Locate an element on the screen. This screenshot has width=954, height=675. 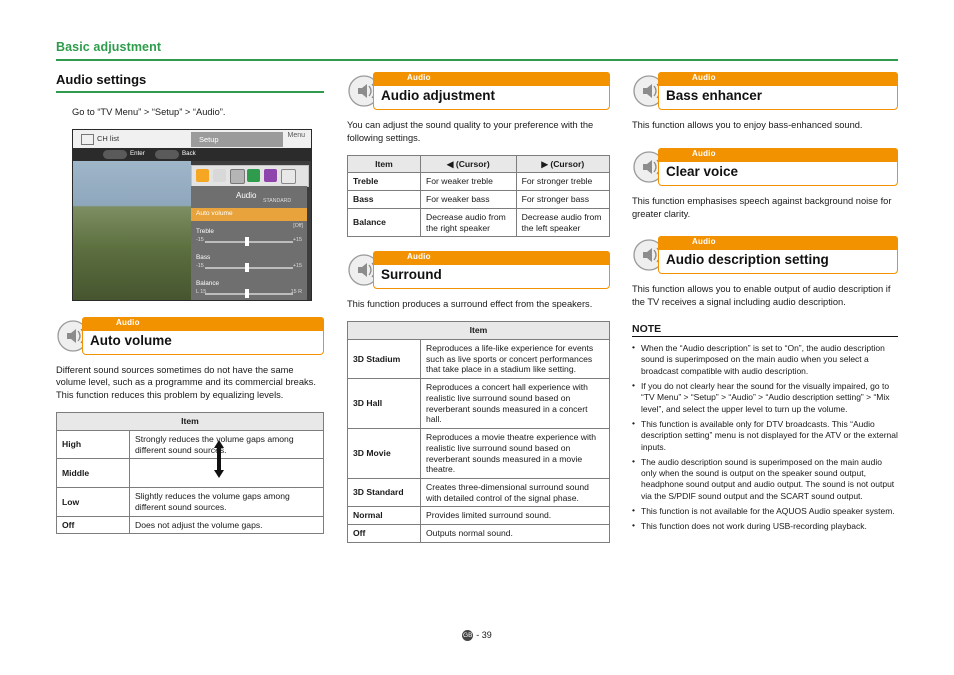
picture-icon is located at coordinates (219, 175).